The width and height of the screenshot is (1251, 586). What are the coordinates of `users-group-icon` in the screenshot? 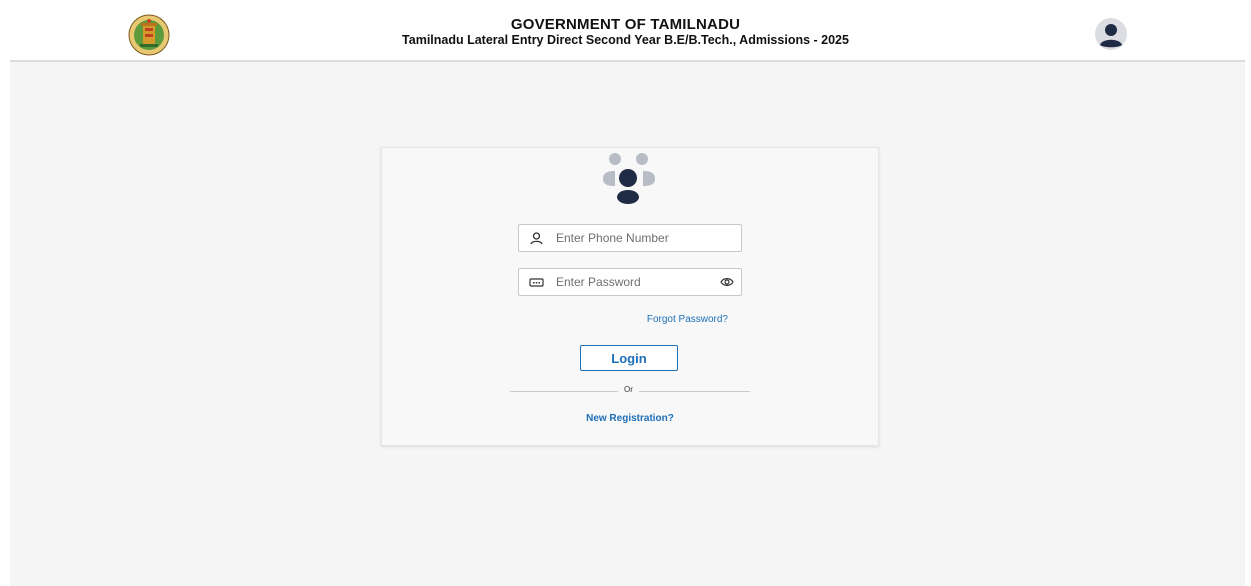 It's located at (629, 178).